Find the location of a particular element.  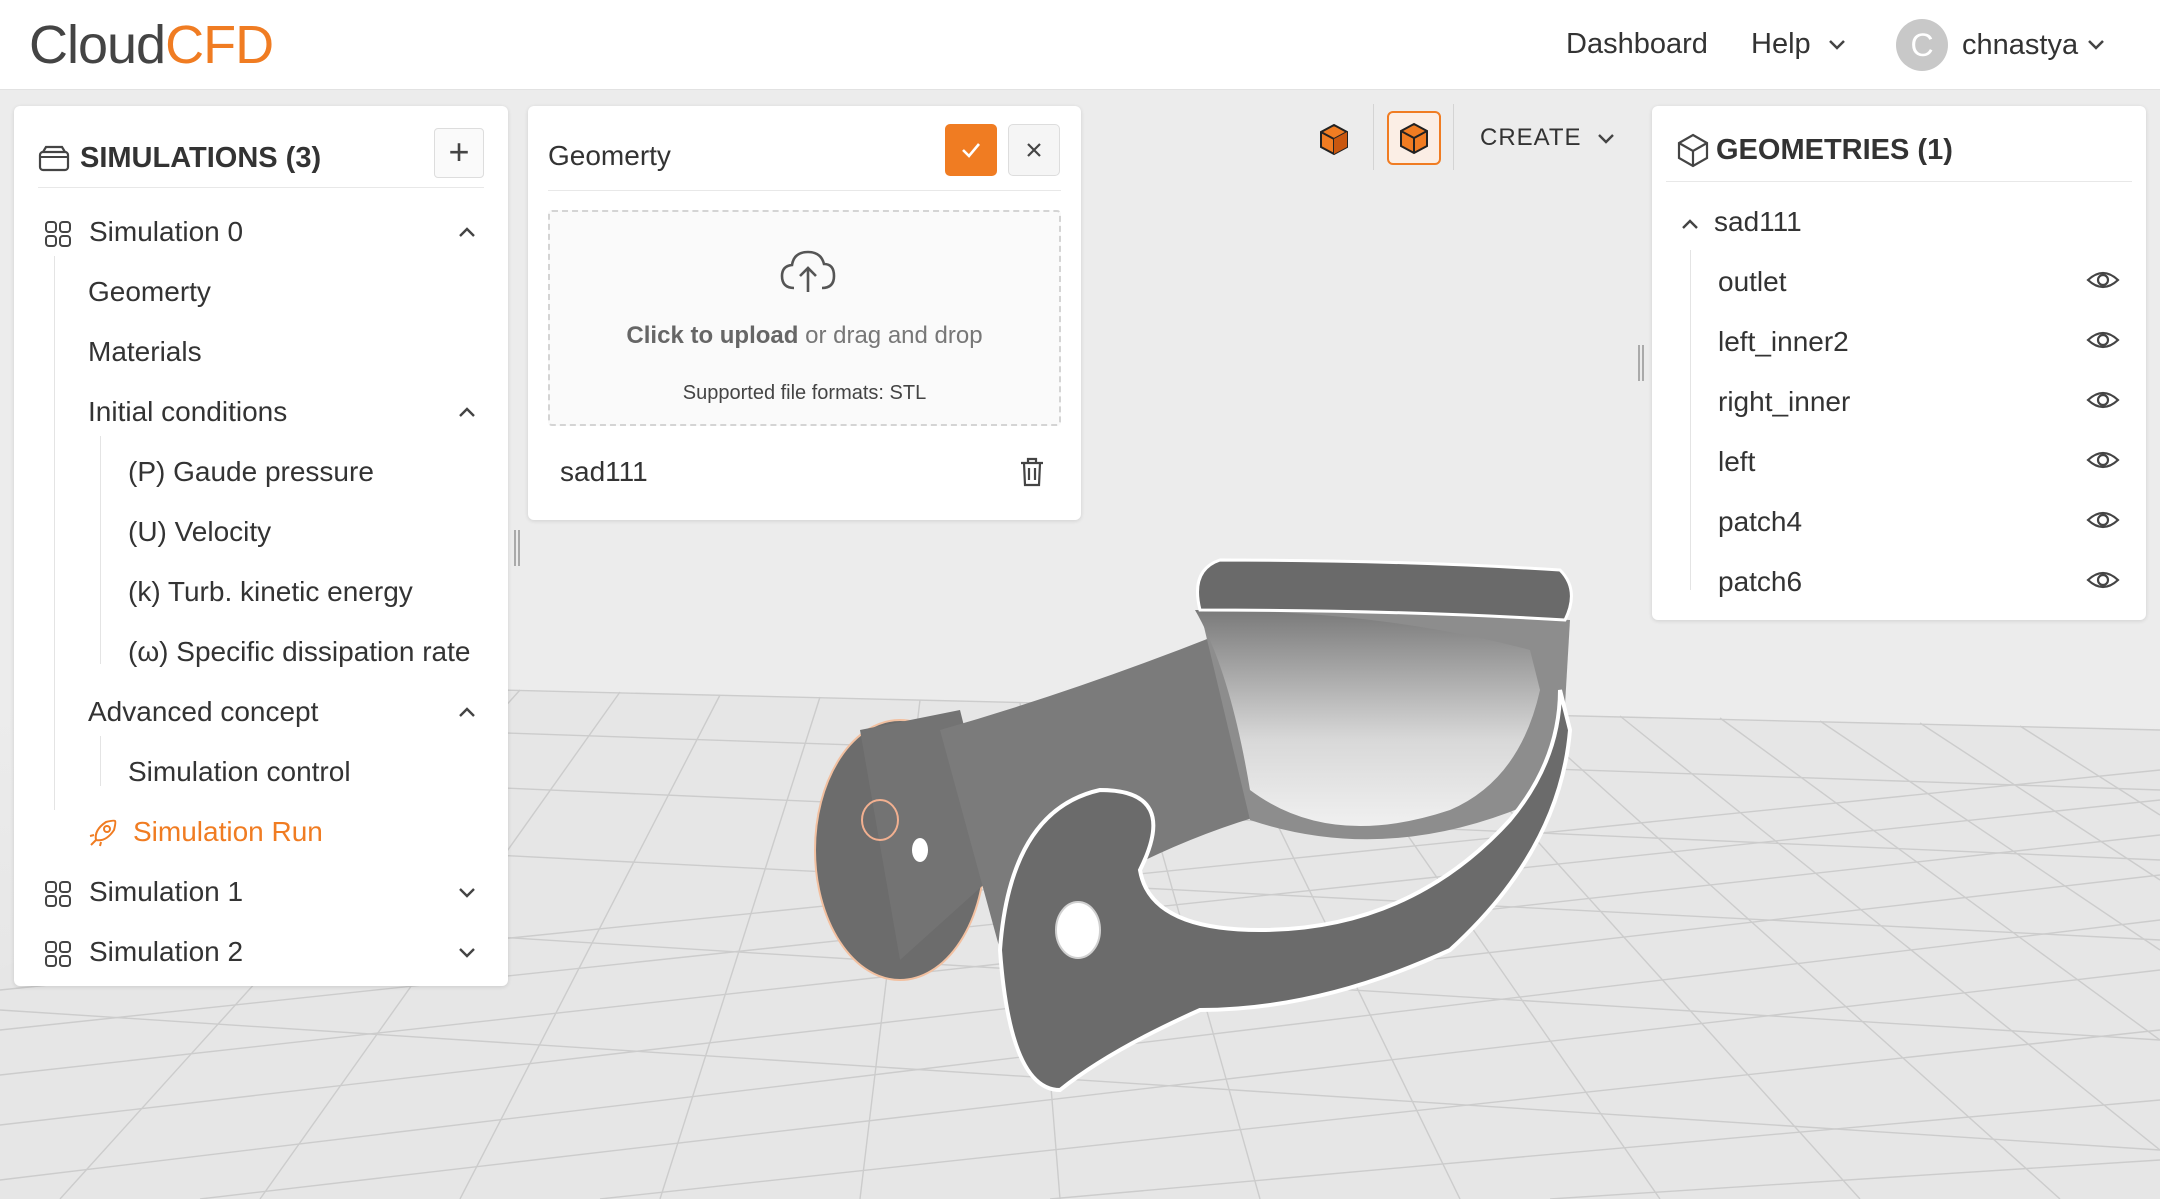

left-panel-resize-handle is located at coordinates (517, 548).